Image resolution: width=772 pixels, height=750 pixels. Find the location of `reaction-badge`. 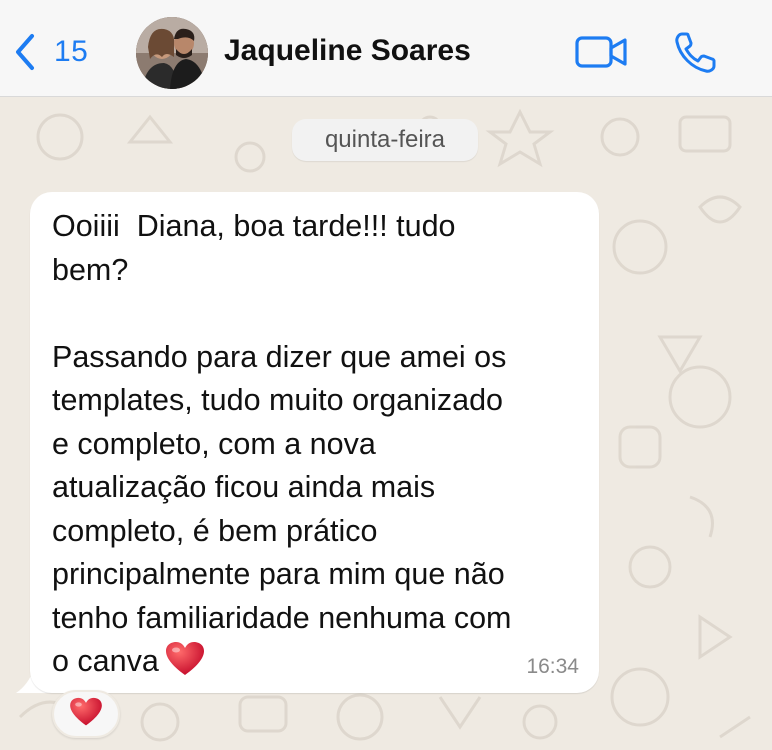

reaction-badge is located at coordinates (86, 714).